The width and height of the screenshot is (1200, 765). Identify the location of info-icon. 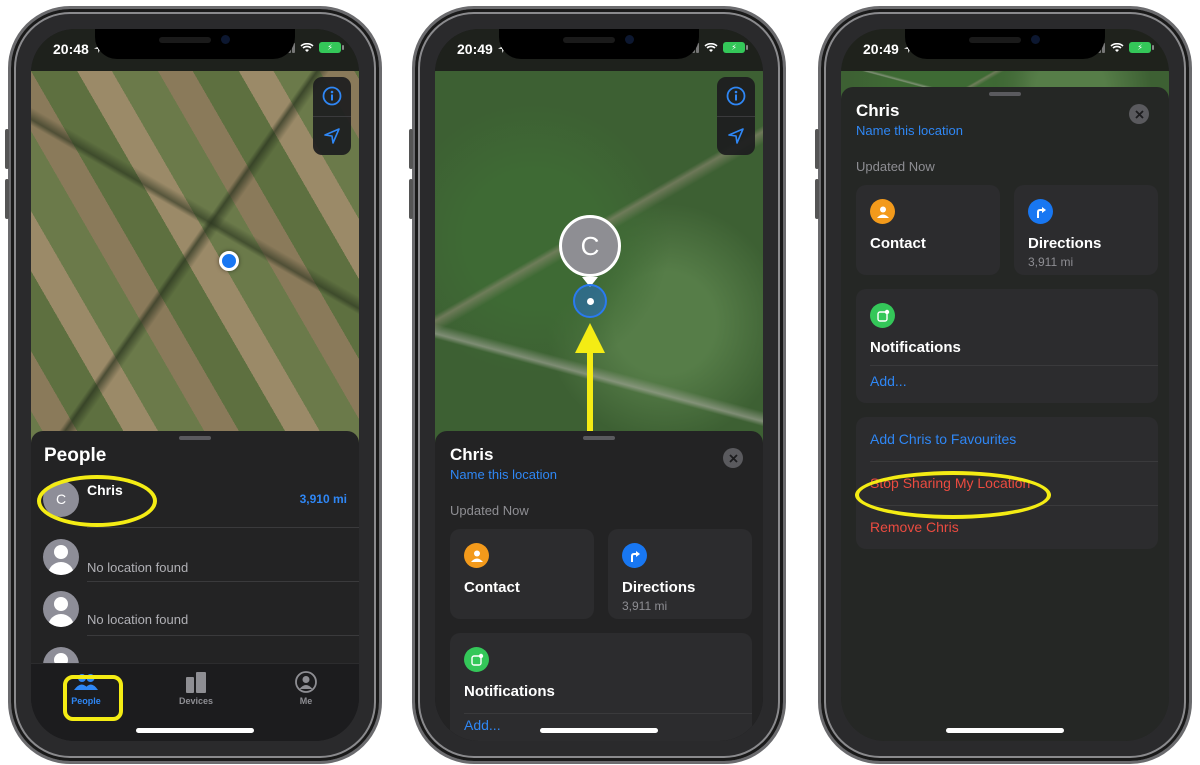
(736, 96).